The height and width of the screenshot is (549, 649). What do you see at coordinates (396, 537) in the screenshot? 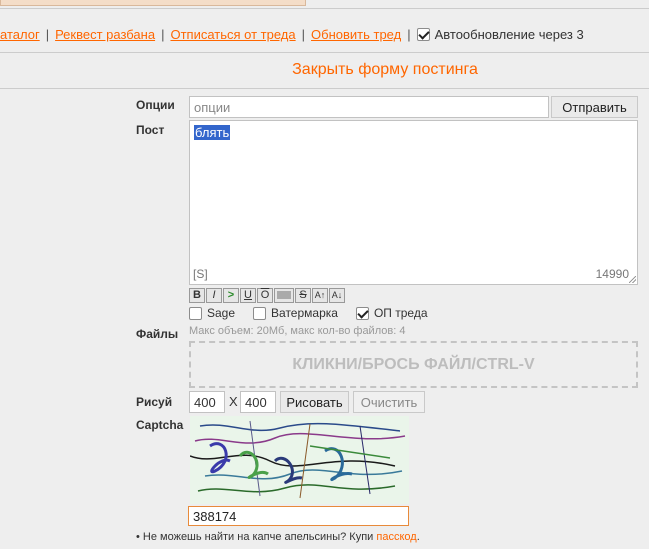
I see `passcode-link: пасскод` at bounding box center [396, 537].